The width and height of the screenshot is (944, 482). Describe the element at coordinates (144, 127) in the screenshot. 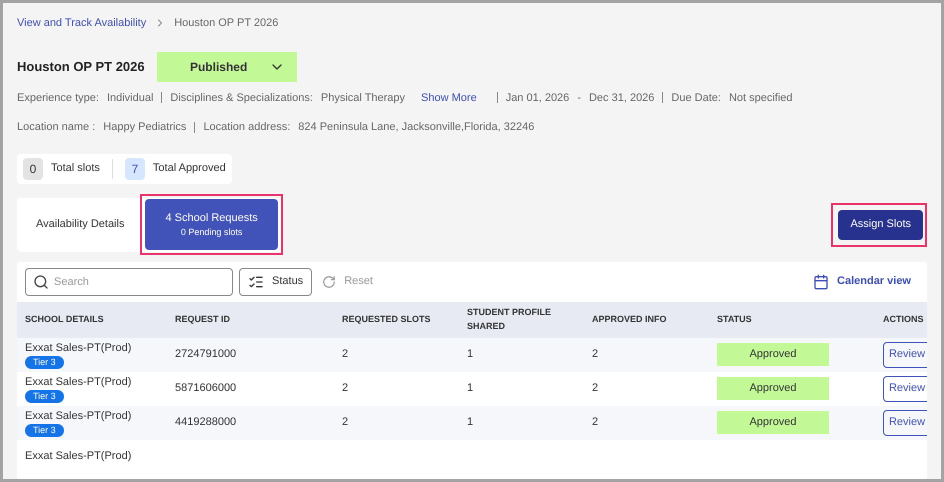

I see `meta-value: Happy Pediatrics` at that location.